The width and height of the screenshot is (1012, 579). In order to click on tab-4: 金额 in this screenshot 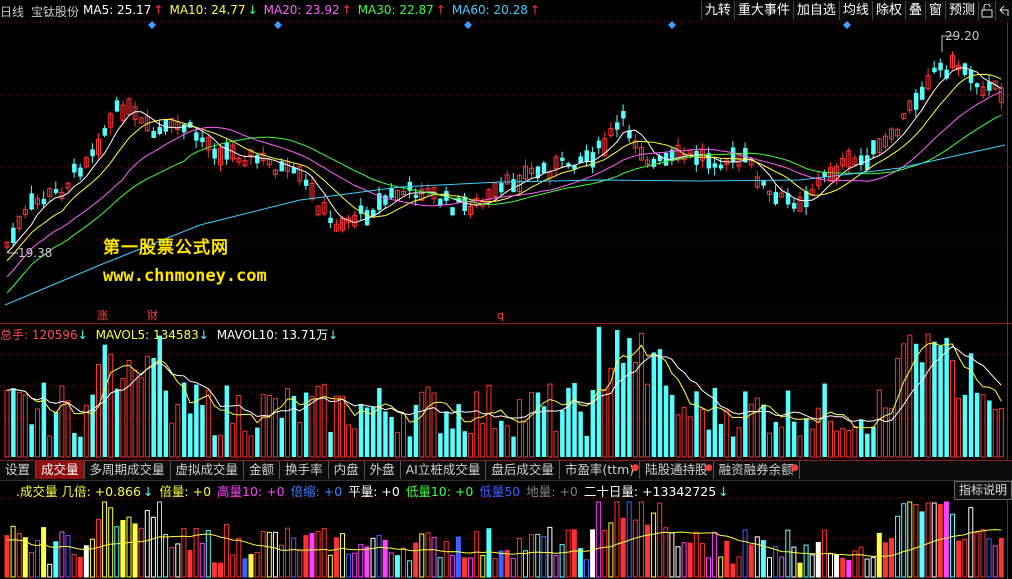, I will do `click(262, 470)`.